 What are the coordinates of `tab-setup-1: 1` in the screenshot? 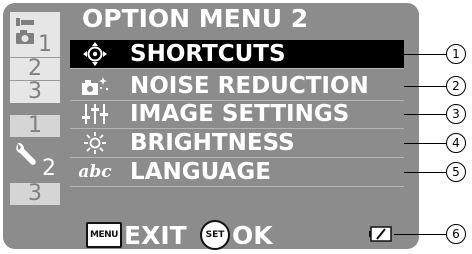 It's located at (35, 126).